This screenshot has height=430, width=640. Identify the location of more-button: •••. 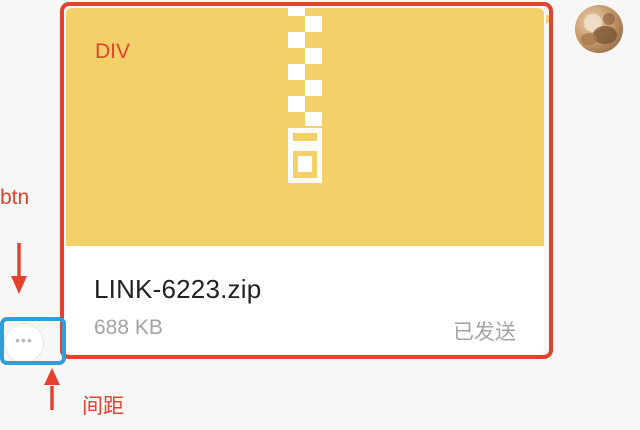
(24, 343).